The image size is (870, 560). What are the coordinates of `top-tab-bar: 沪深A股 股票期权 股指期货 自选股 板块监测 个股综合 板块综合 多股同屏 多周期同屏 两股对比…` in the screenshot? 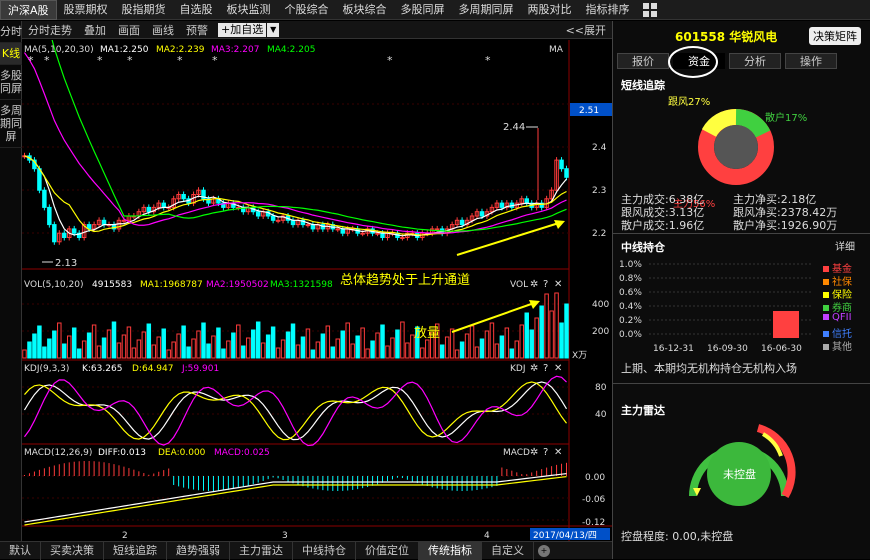 It's located at (435, 10).